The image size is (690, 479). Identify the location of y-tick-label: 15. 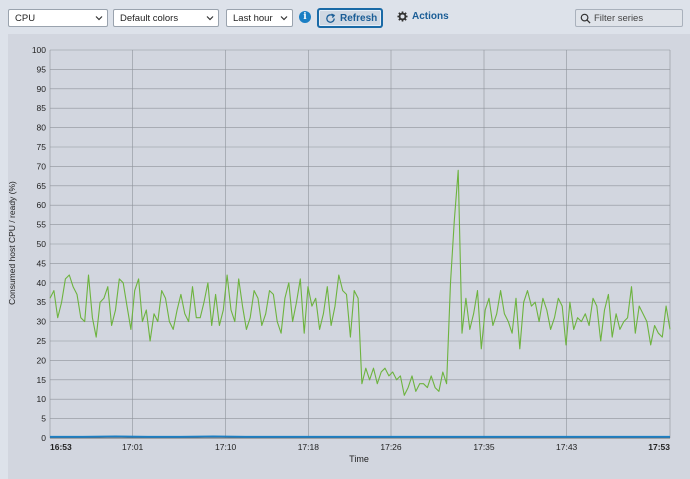
(42, 380).